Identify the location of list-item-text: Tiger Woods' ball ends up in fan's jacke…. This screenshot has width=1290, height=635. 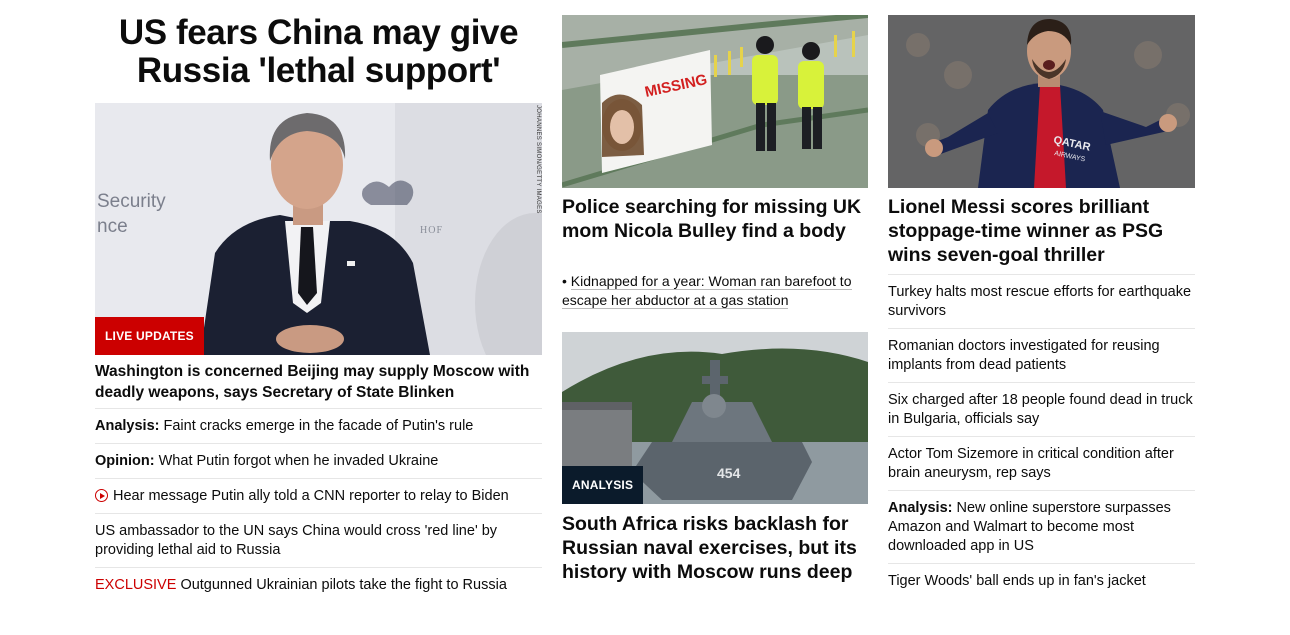
(1017, 581).